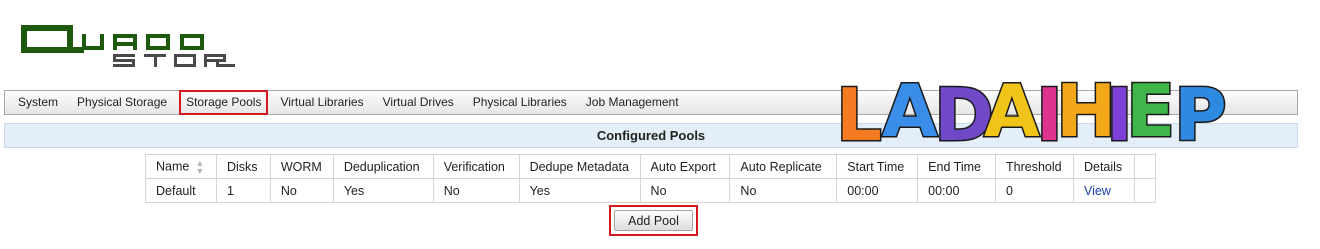 This screenshot has height=249, width=1320. I want to click on column-header-dedupe-metadata: Dedupe Metadata, so click(579, 166).